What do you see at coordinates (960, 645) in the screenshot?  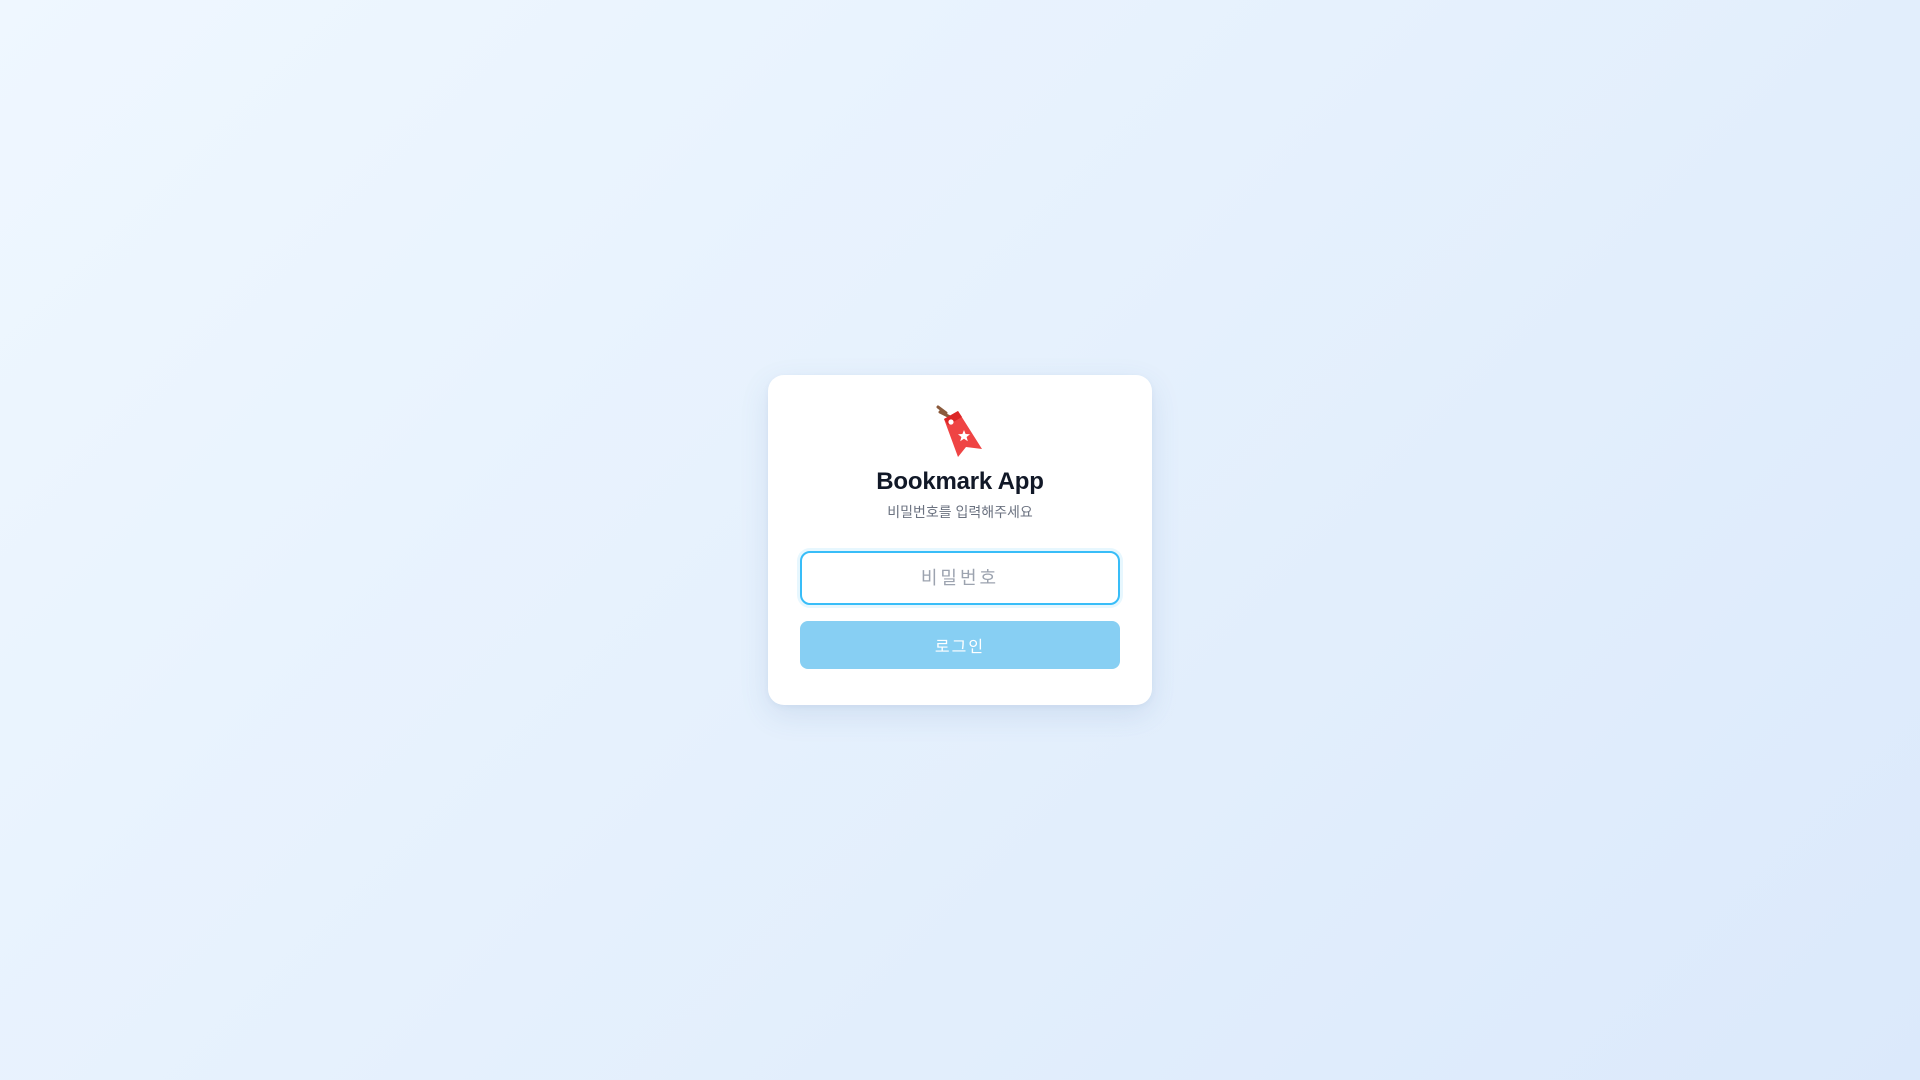 I see `login-button: 로그인` at bounding box center [960, 645].